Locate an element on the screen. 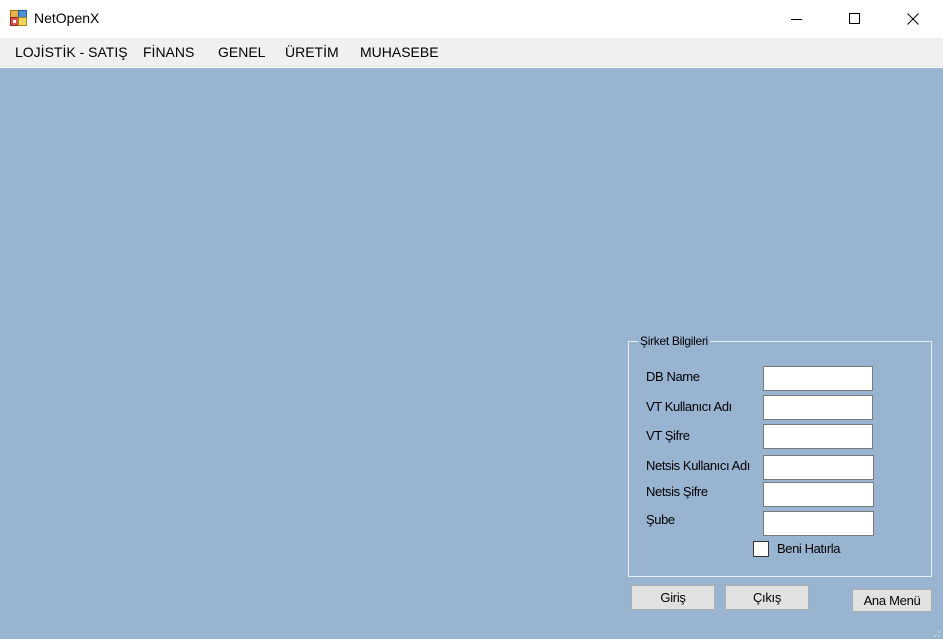 This screenshot has height=639, width=943. company-info-group-title: Şirket Bilgileri is located at coordinates (674, 341).